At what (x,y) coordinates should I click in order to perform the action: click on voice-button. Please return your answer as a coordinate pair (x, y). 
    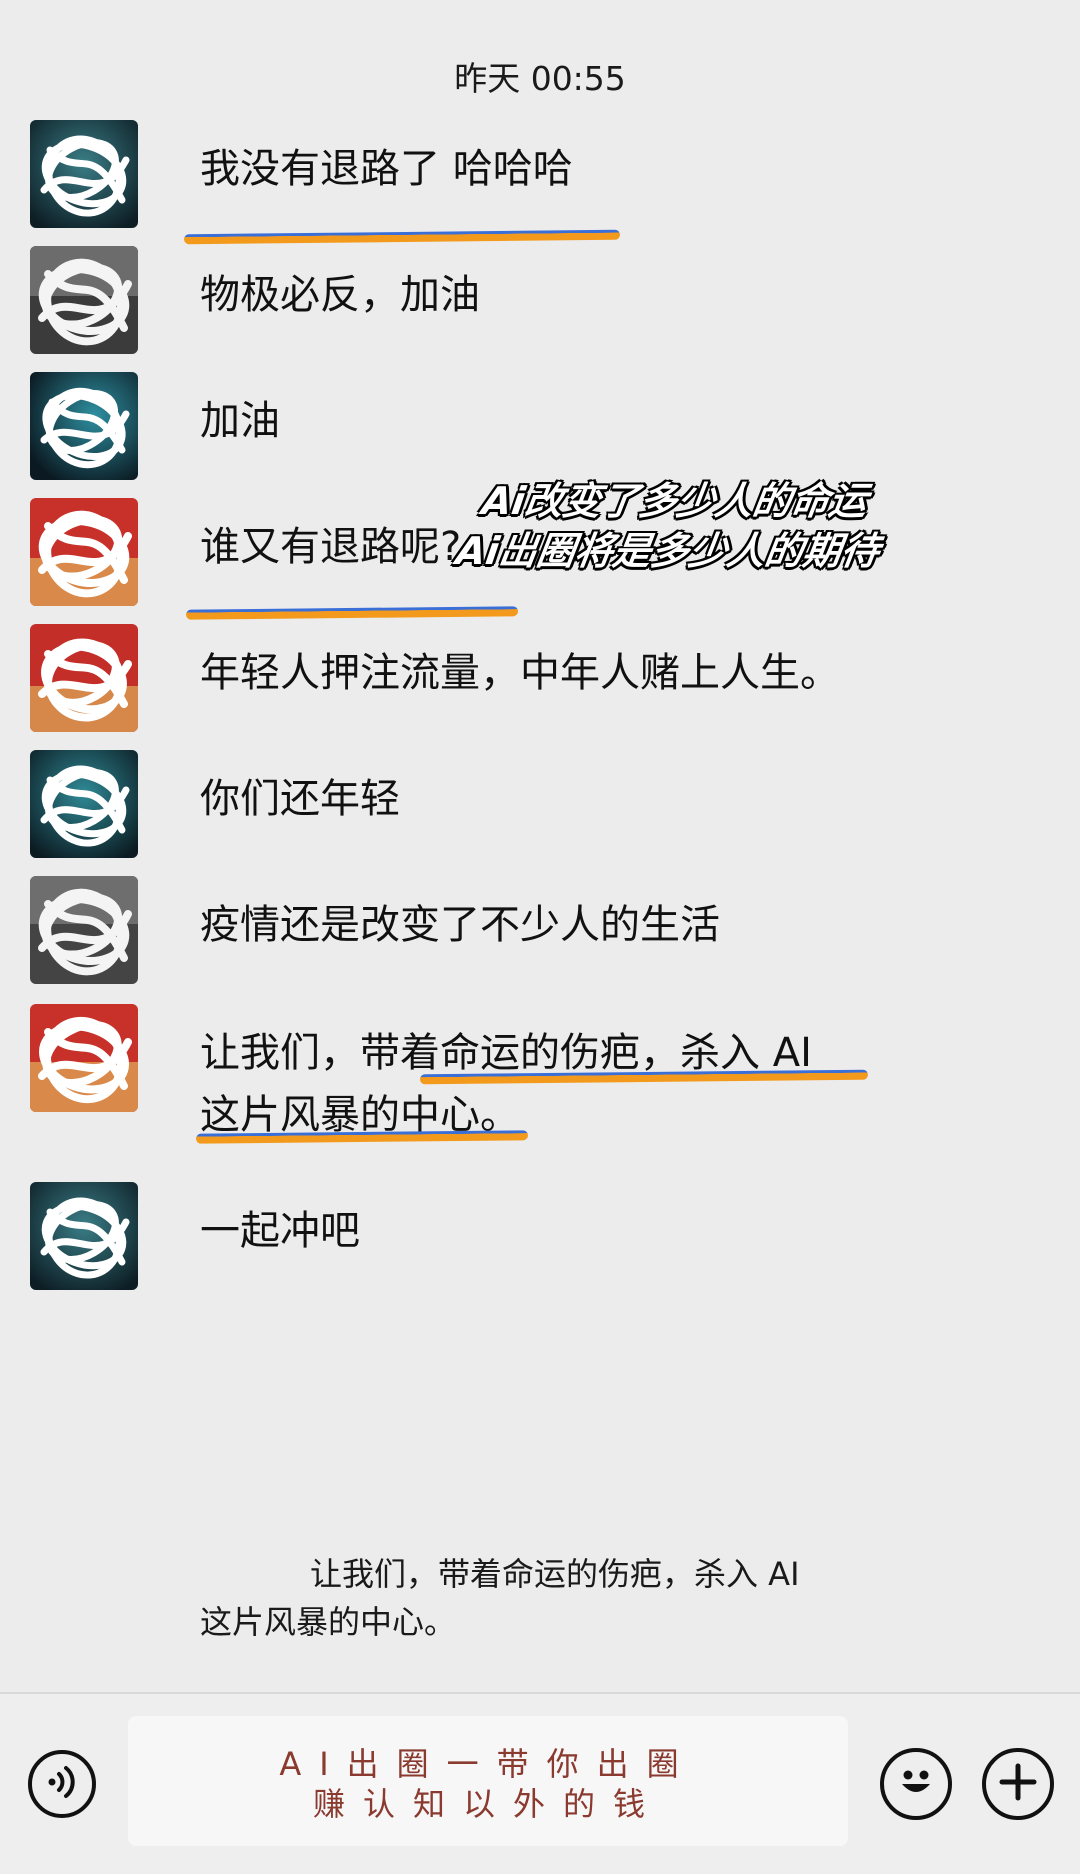
    Looking at the image, I should click on (62, 1784).